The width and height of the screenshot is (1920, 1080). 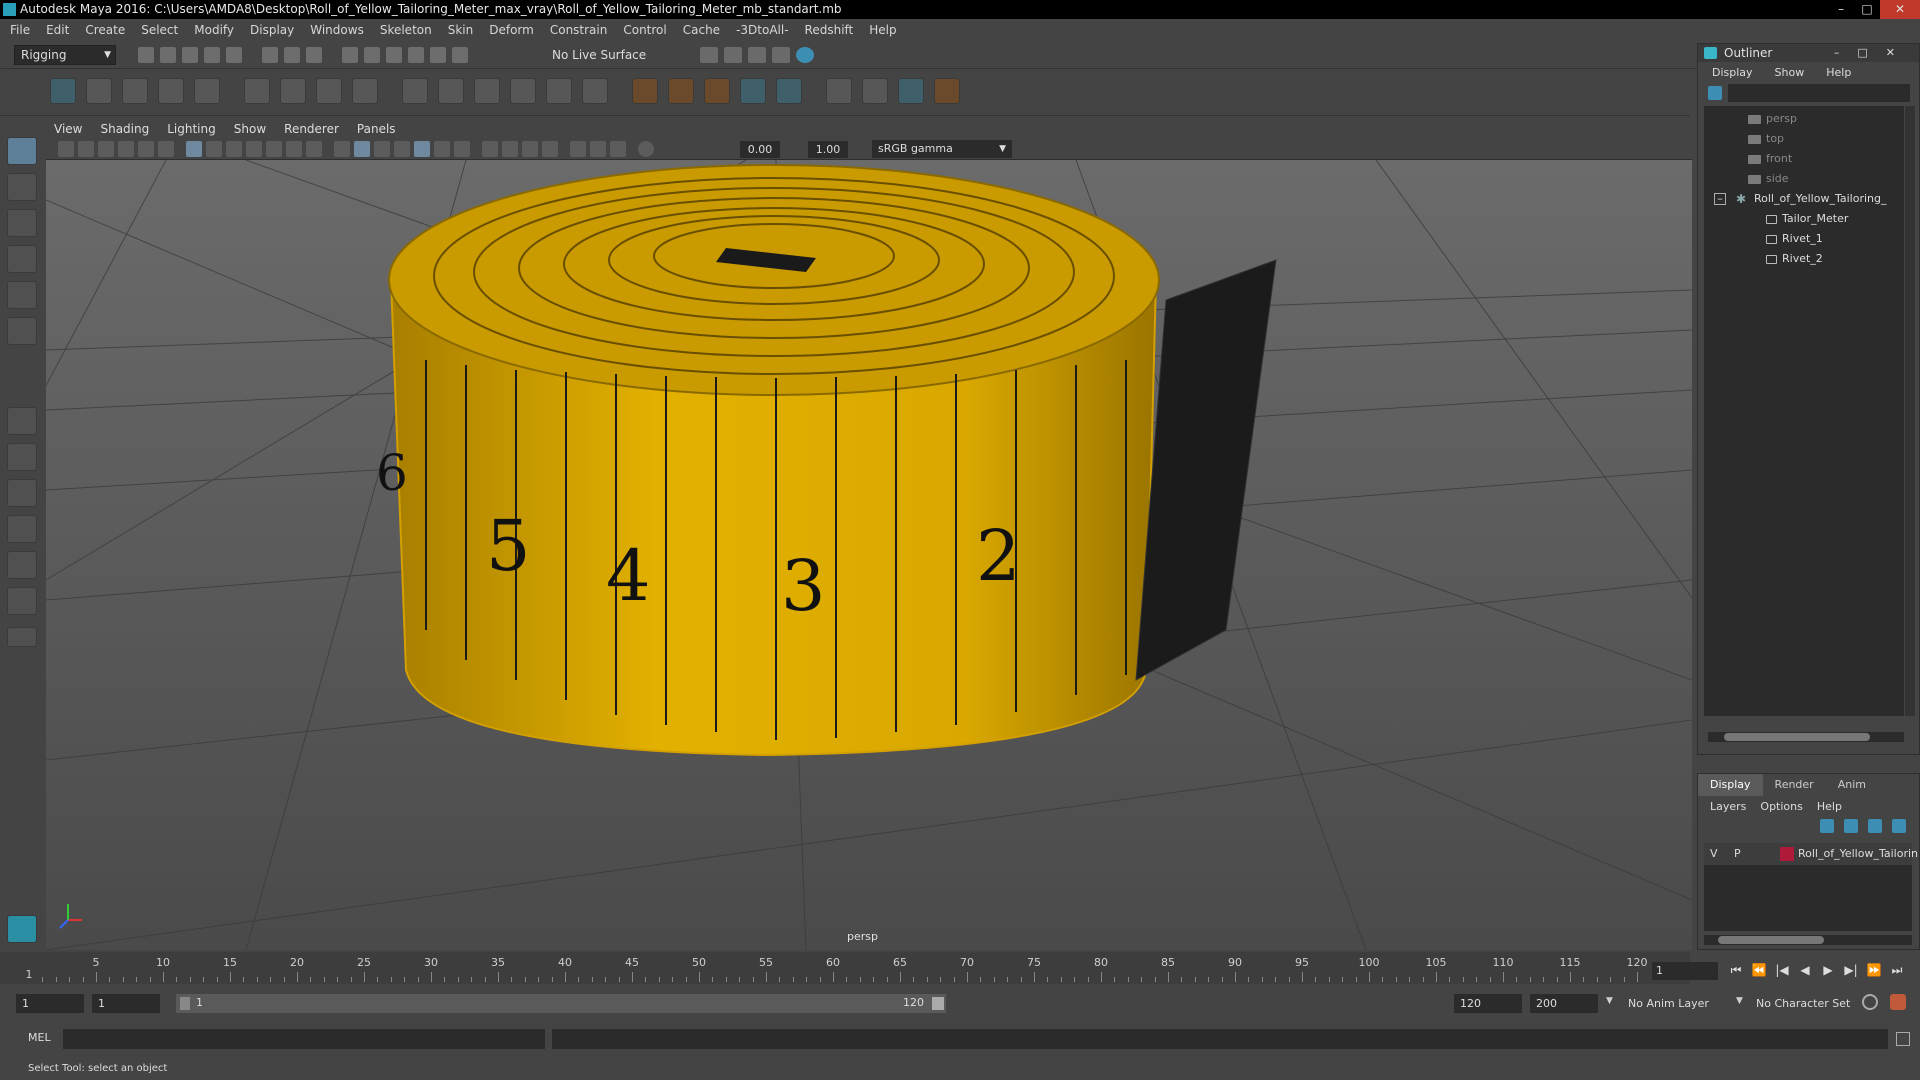 I want to click on outliner-layout-icon, so click(x=22, y=601).